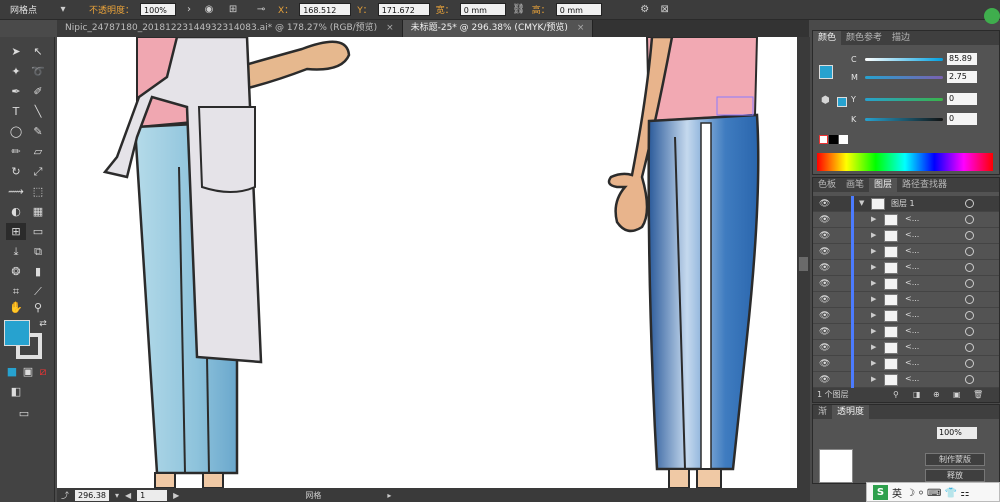  I want to click on channel-value: 85.89, so click(962, 59).